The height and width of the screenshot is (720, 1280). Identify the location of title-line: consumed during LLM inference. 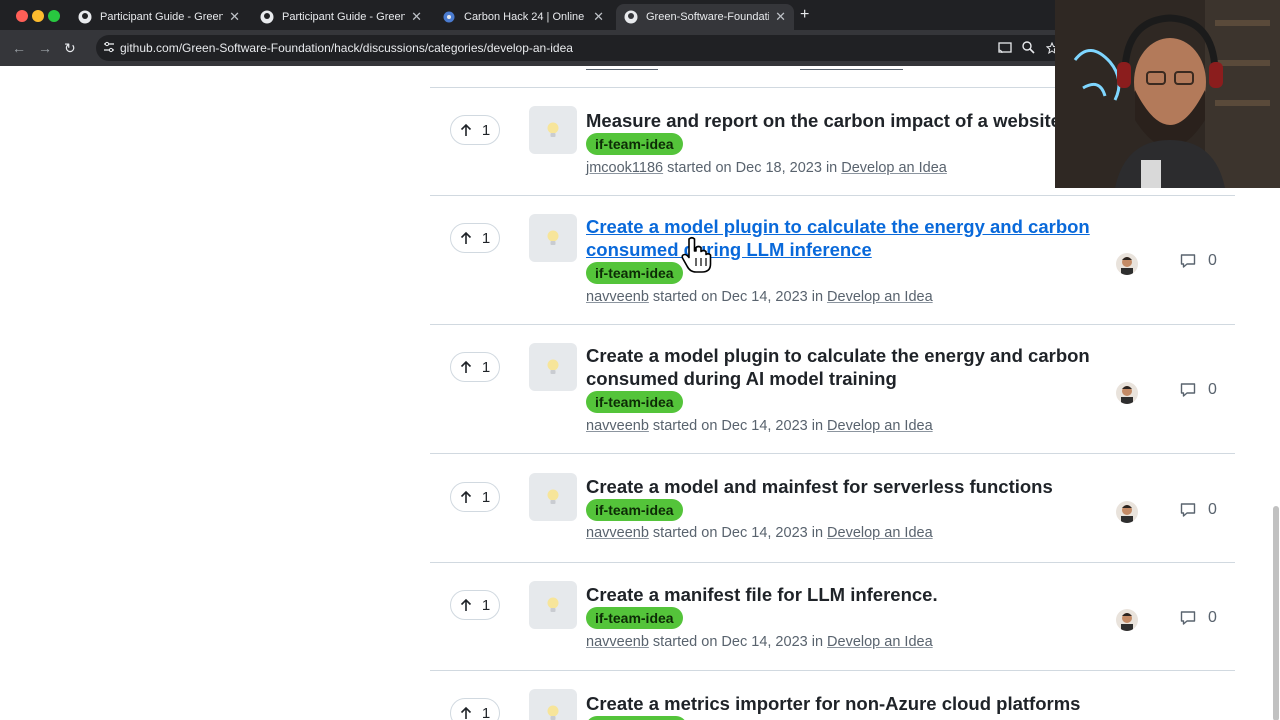
(729, 249).